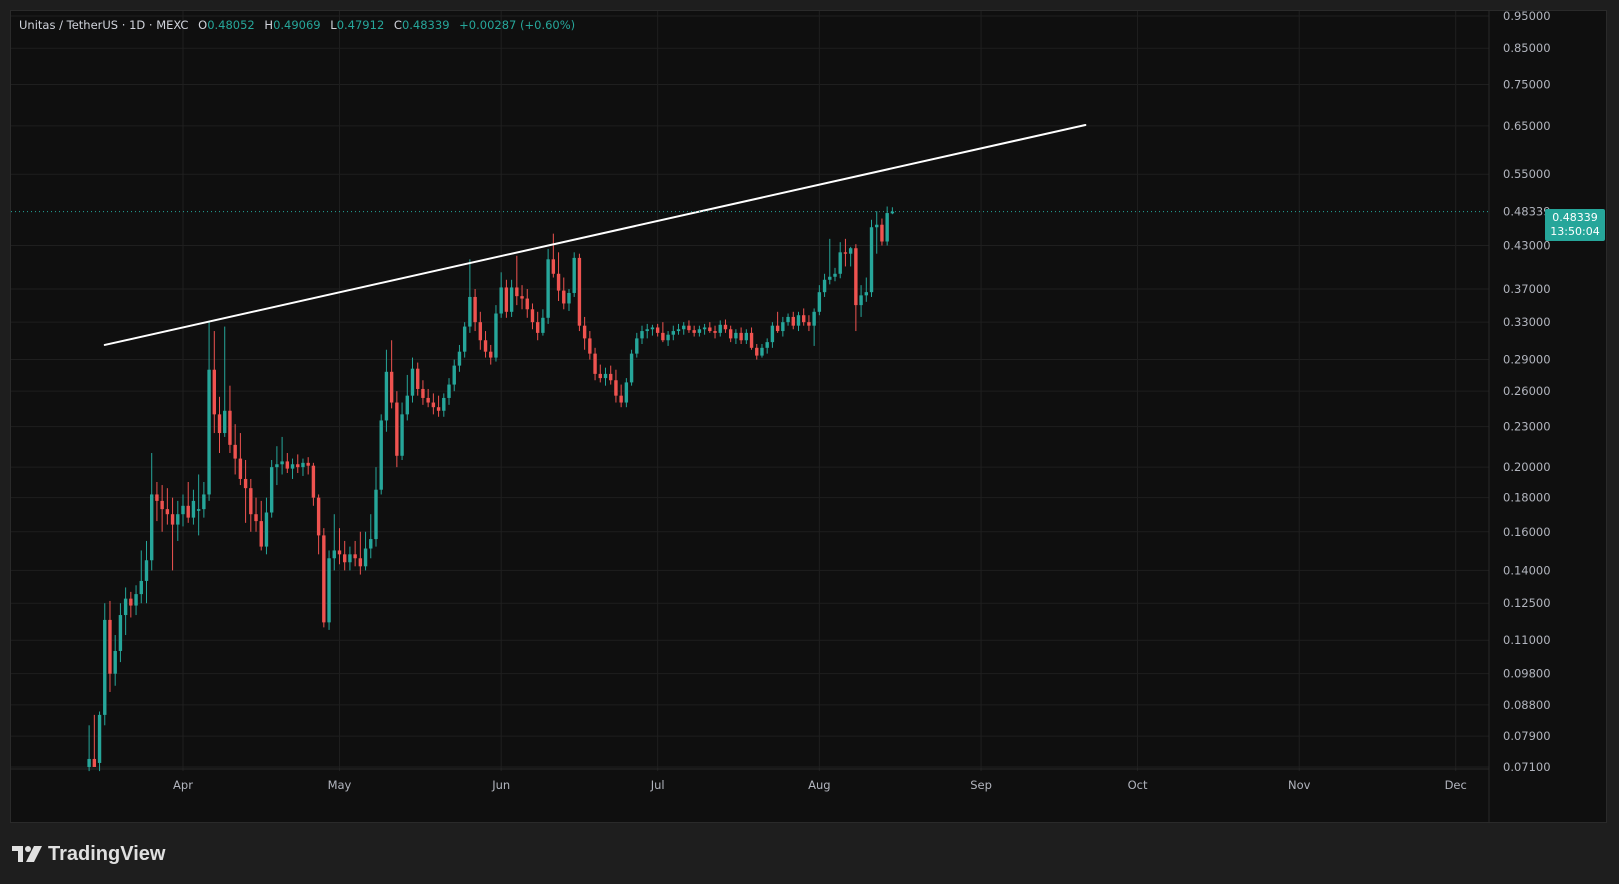 This screenshot has height=884, width=1619. What do you see at coordinates (107, 853) in the screenshot?
I see `brand-name: TradingView` at bounding box center [107, 853].